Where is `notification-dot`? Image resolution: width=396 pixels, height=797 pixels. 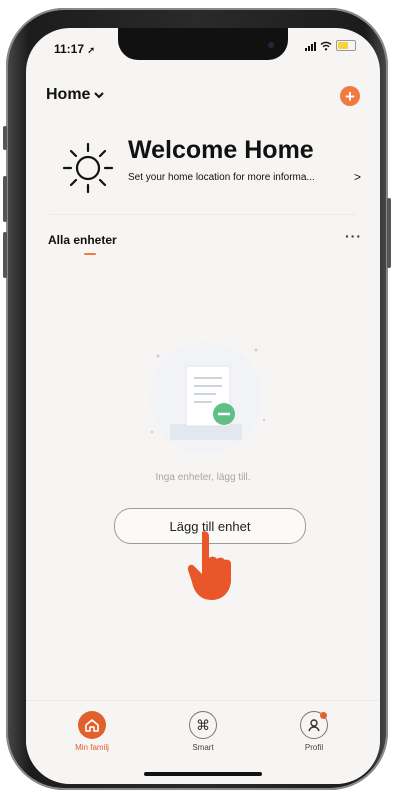
notification-dot is located at coordinates (323, 715).